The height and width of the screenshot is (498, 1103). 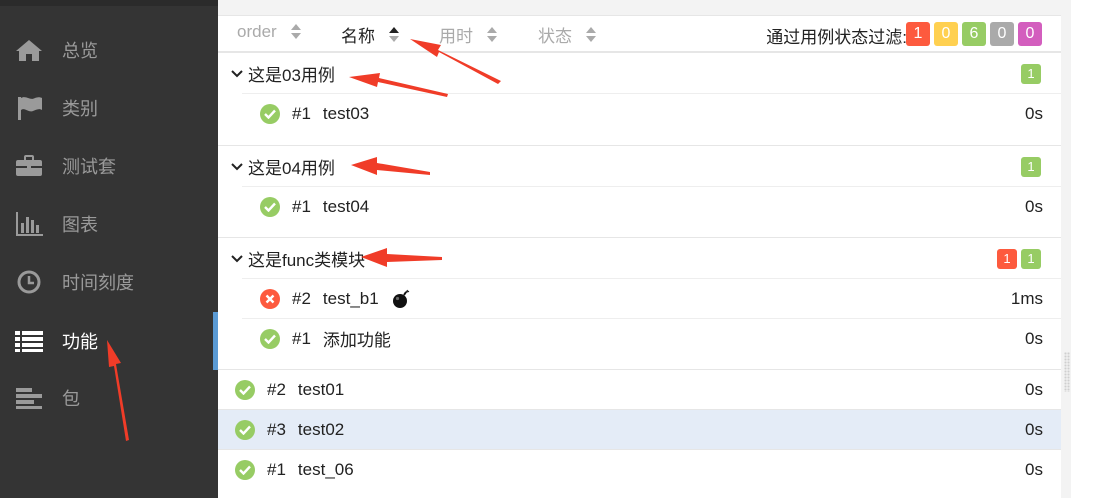 What do you see at coordinates (109, 50) in the screenshot?
I see `sidebar-item-overview: 总览` at bounding box center [109, 50].